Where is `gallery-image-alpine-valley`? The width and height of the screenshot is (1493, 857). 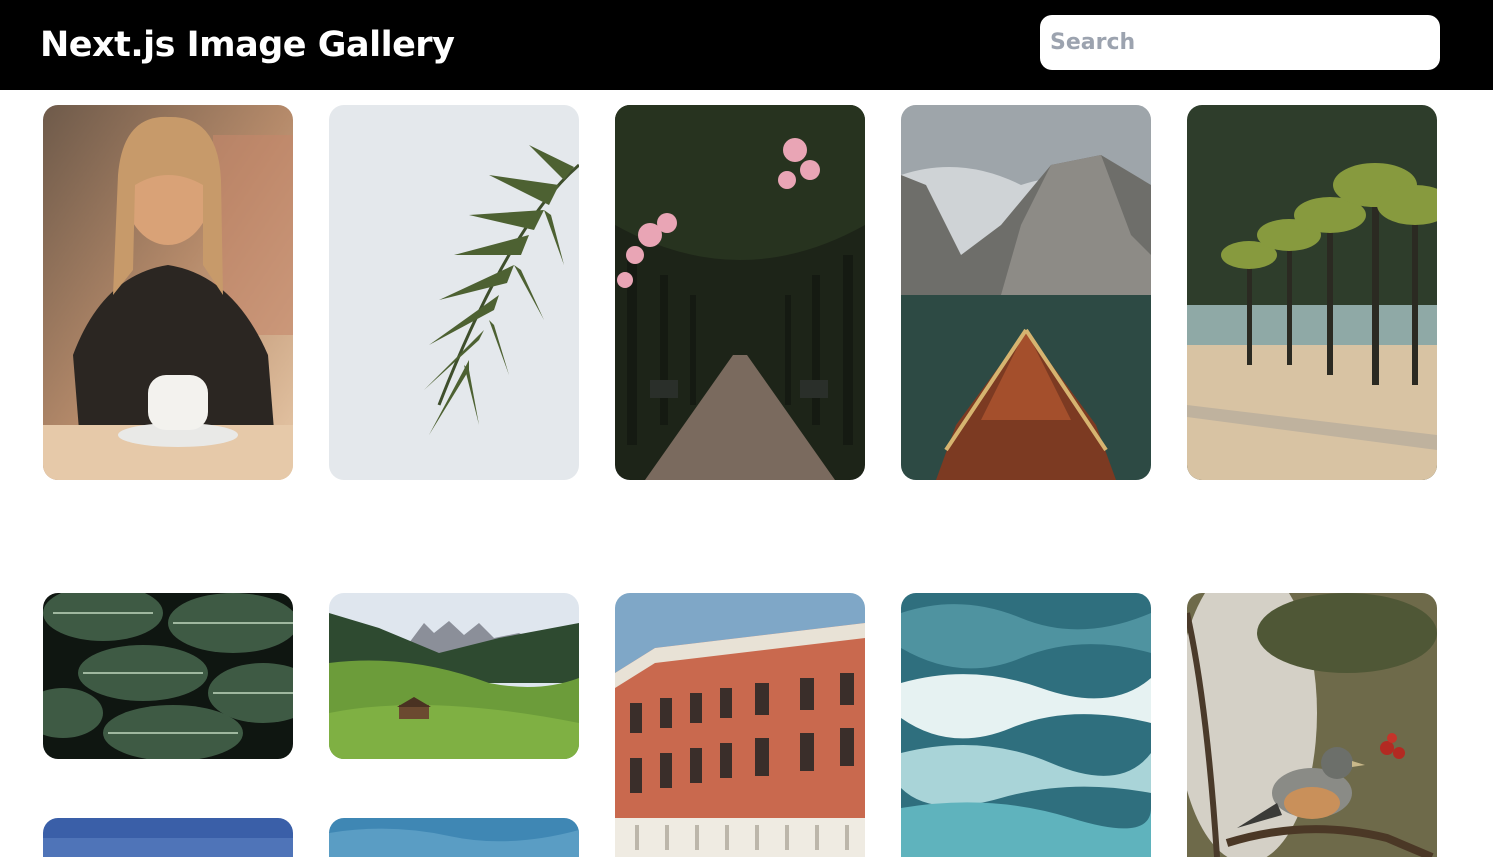 gallery-image-alpine-valley is located at coordinates (454, 676).